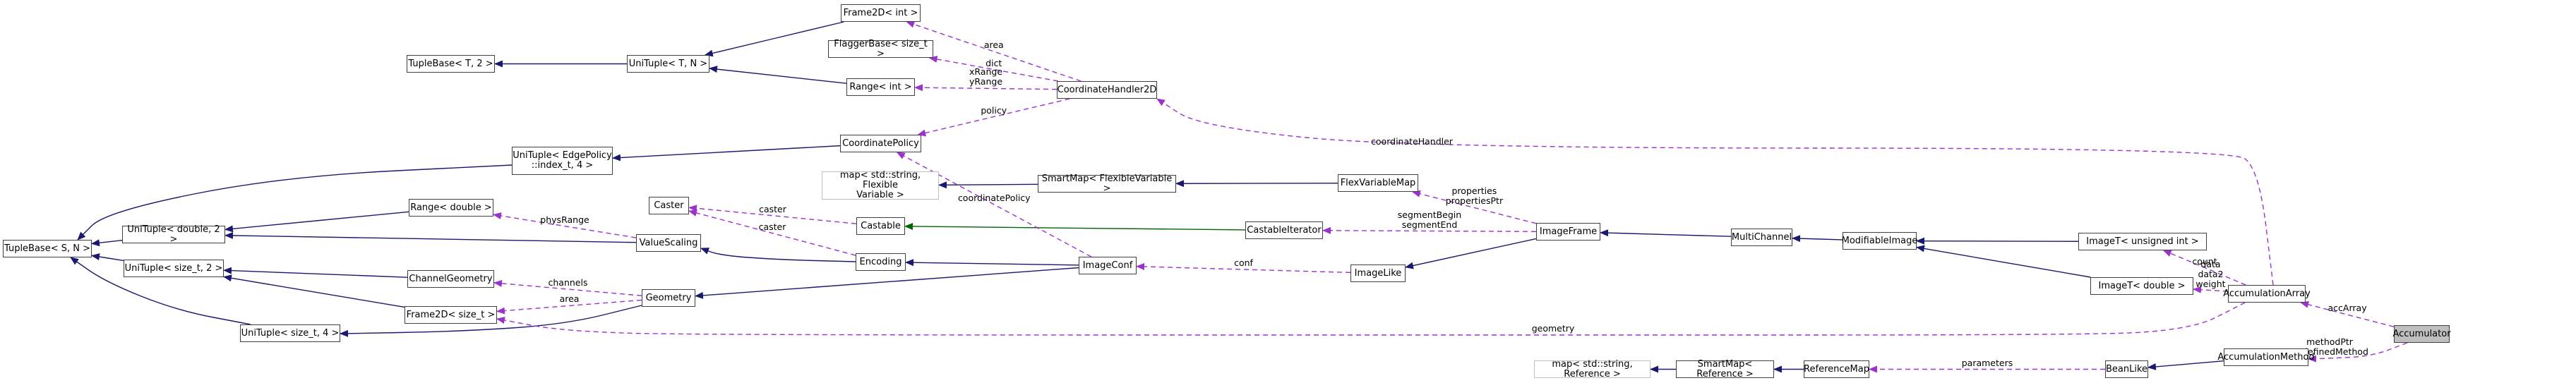 Image resolution: width=2576 pixels, height=383 pixels. I want to click on class-node-smartmap-flexible: SmartMap< FlexibleVariable >, so click(1107, 183).